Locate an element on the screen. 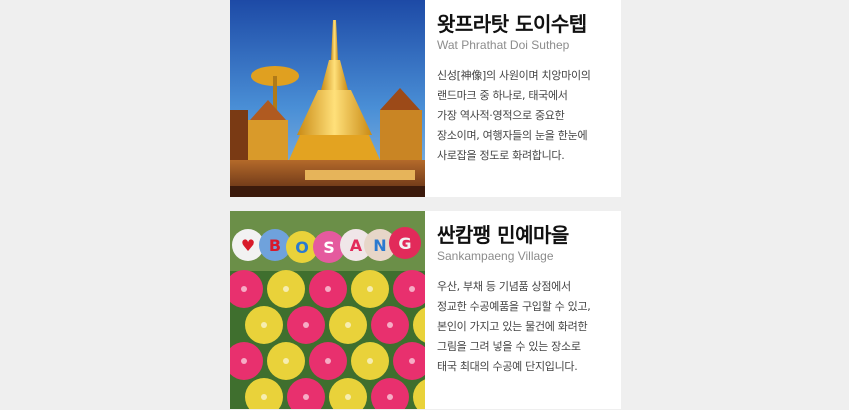 The width and height of the screenshot is (849, 410). description-line: 사로잡을 정도로 화려합니다. is located at coordinates (501, 155).